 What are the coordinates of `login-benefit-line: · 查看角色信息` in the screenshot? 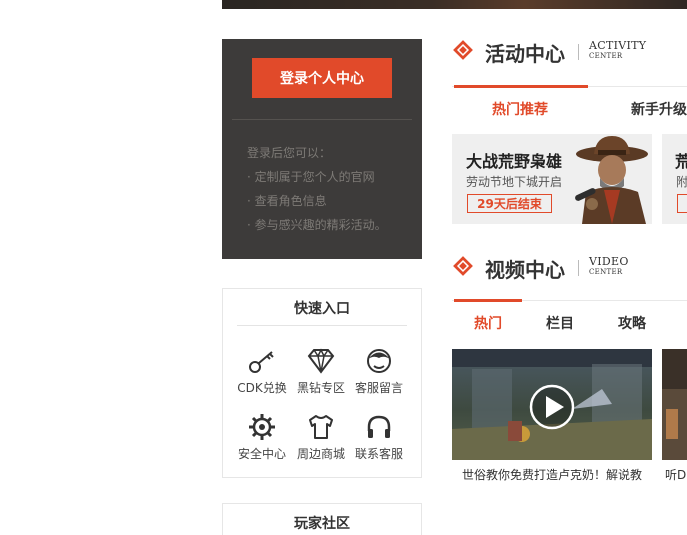 It's located at (287, 201).